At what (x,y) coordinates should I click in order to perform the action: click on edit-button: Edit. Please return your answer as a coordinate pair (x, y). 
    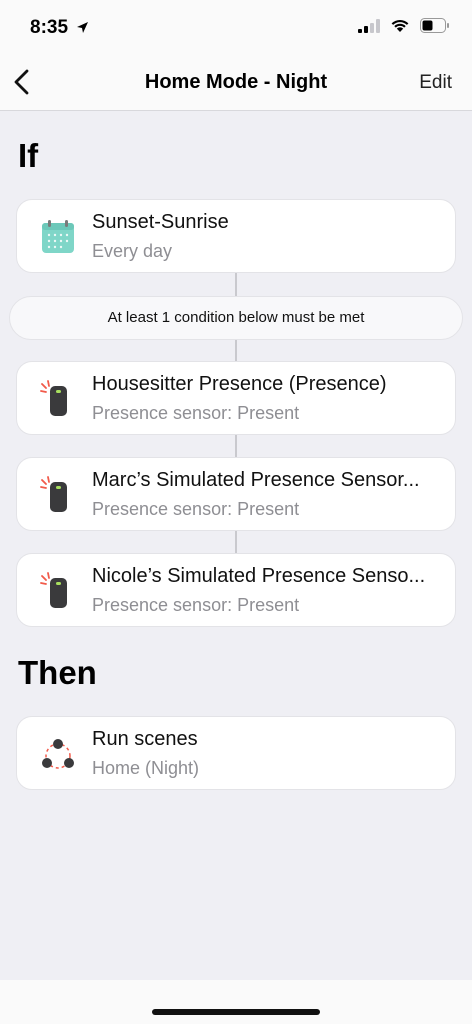
    Looking at the image, I should click on (435, 83).